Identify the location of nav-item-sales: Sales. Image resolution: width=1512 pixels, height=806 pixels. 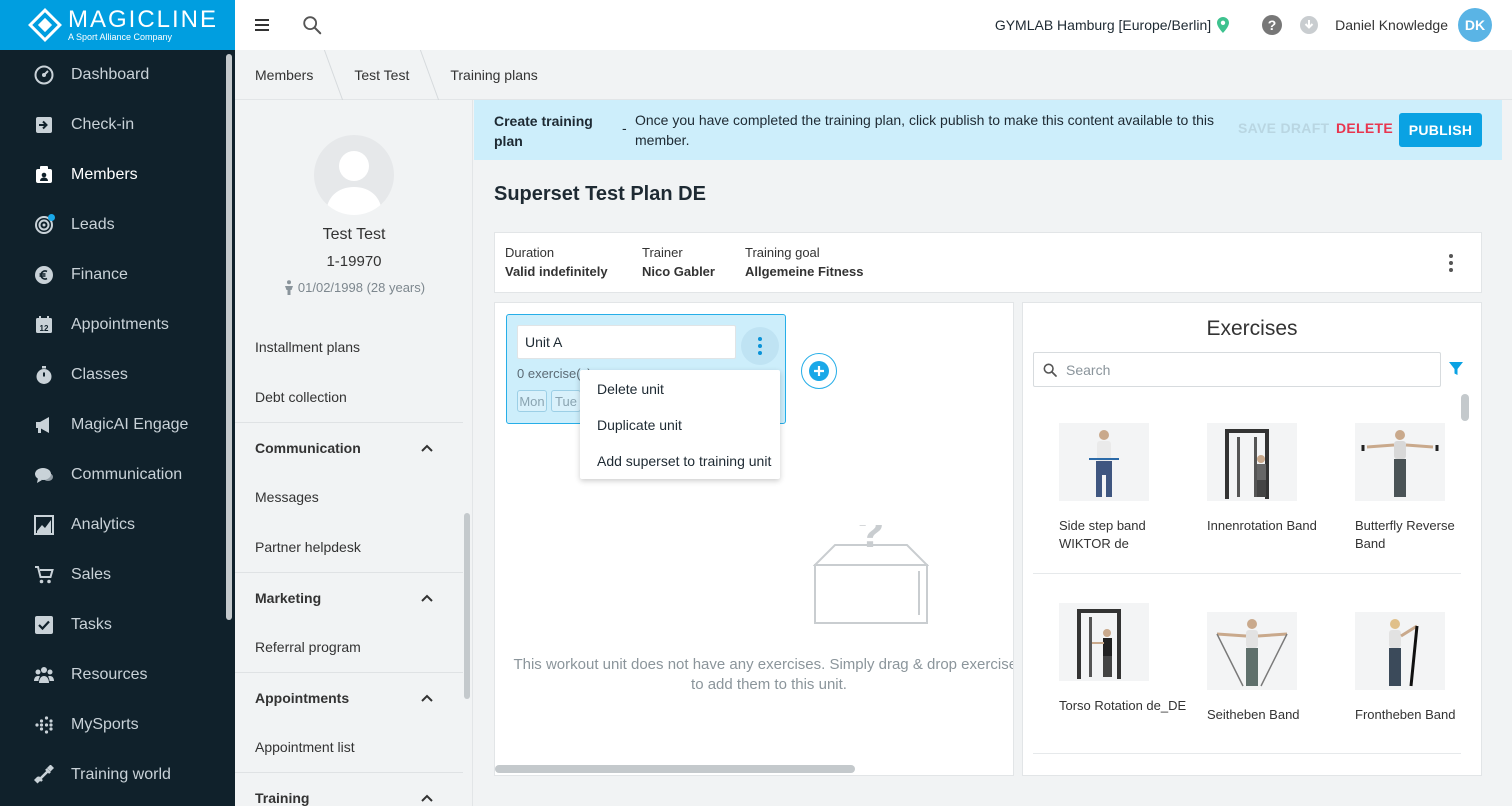
(117, 575).